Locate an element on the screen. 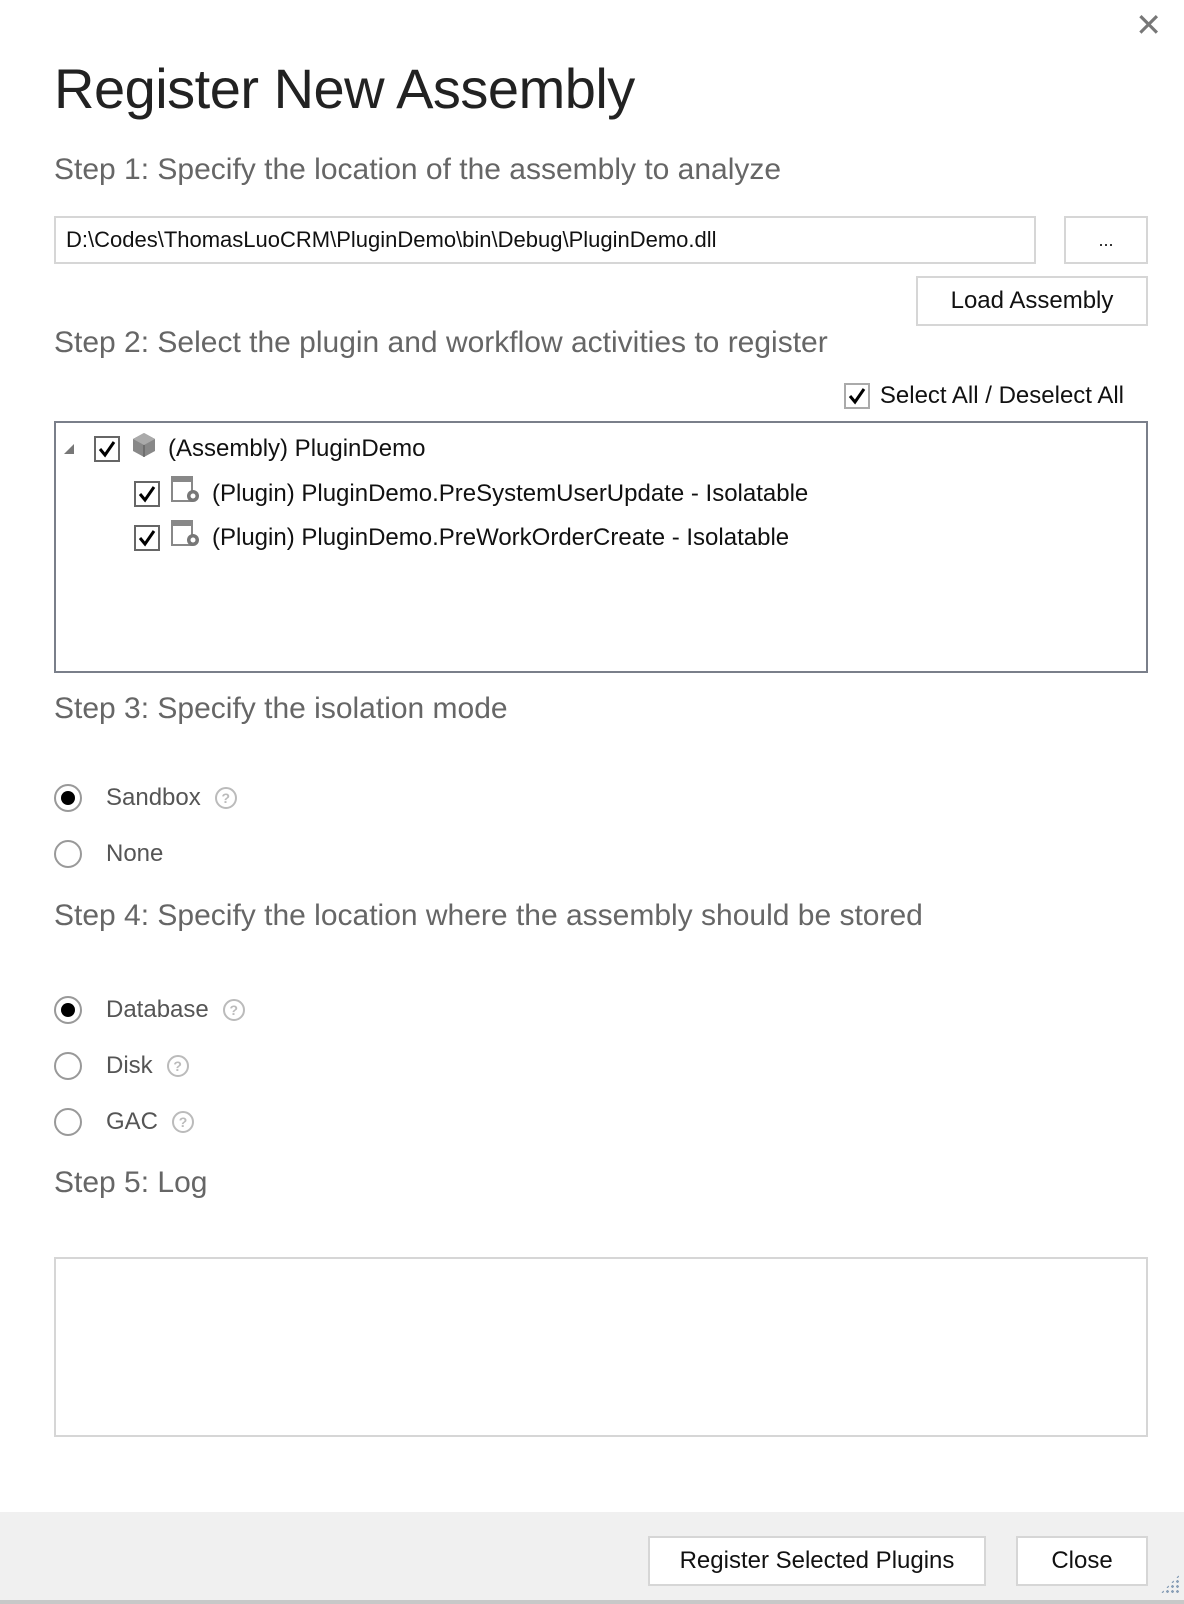  select-all-label: Select All / Deselect All is located at coordinates (1001, 395).